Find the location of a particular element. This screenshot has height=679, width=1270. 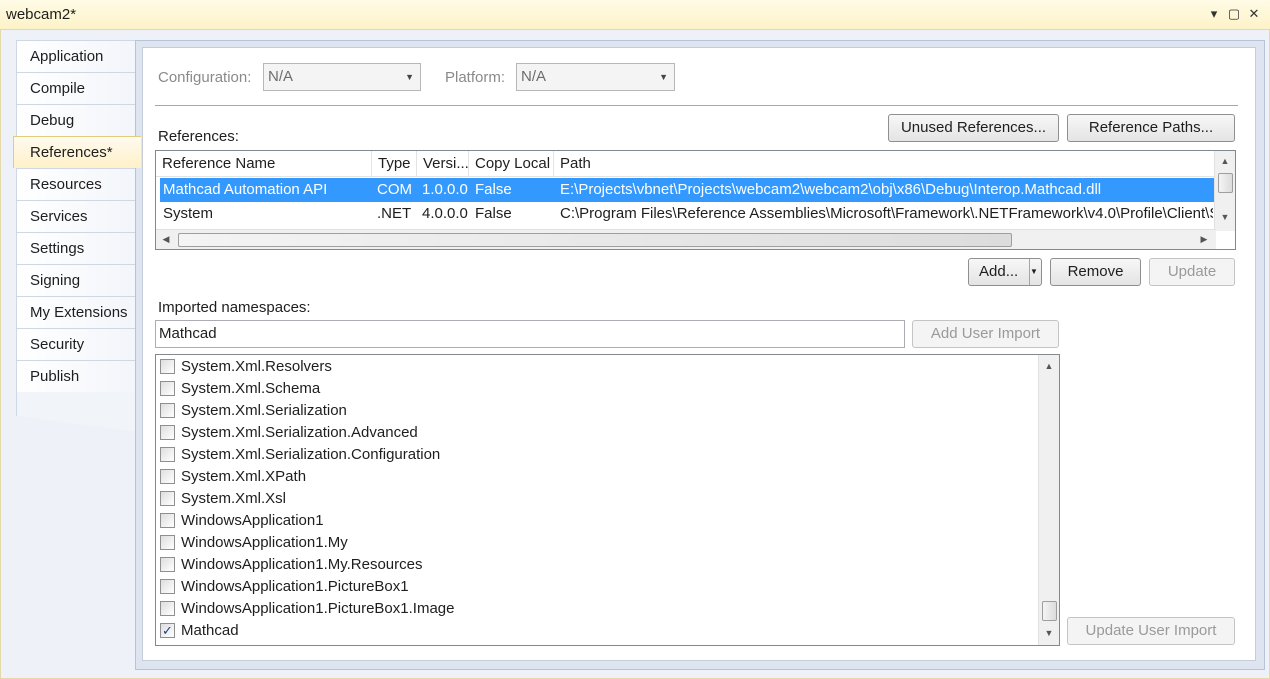

tab-settings: Settings is located at coordinates (78, 248).